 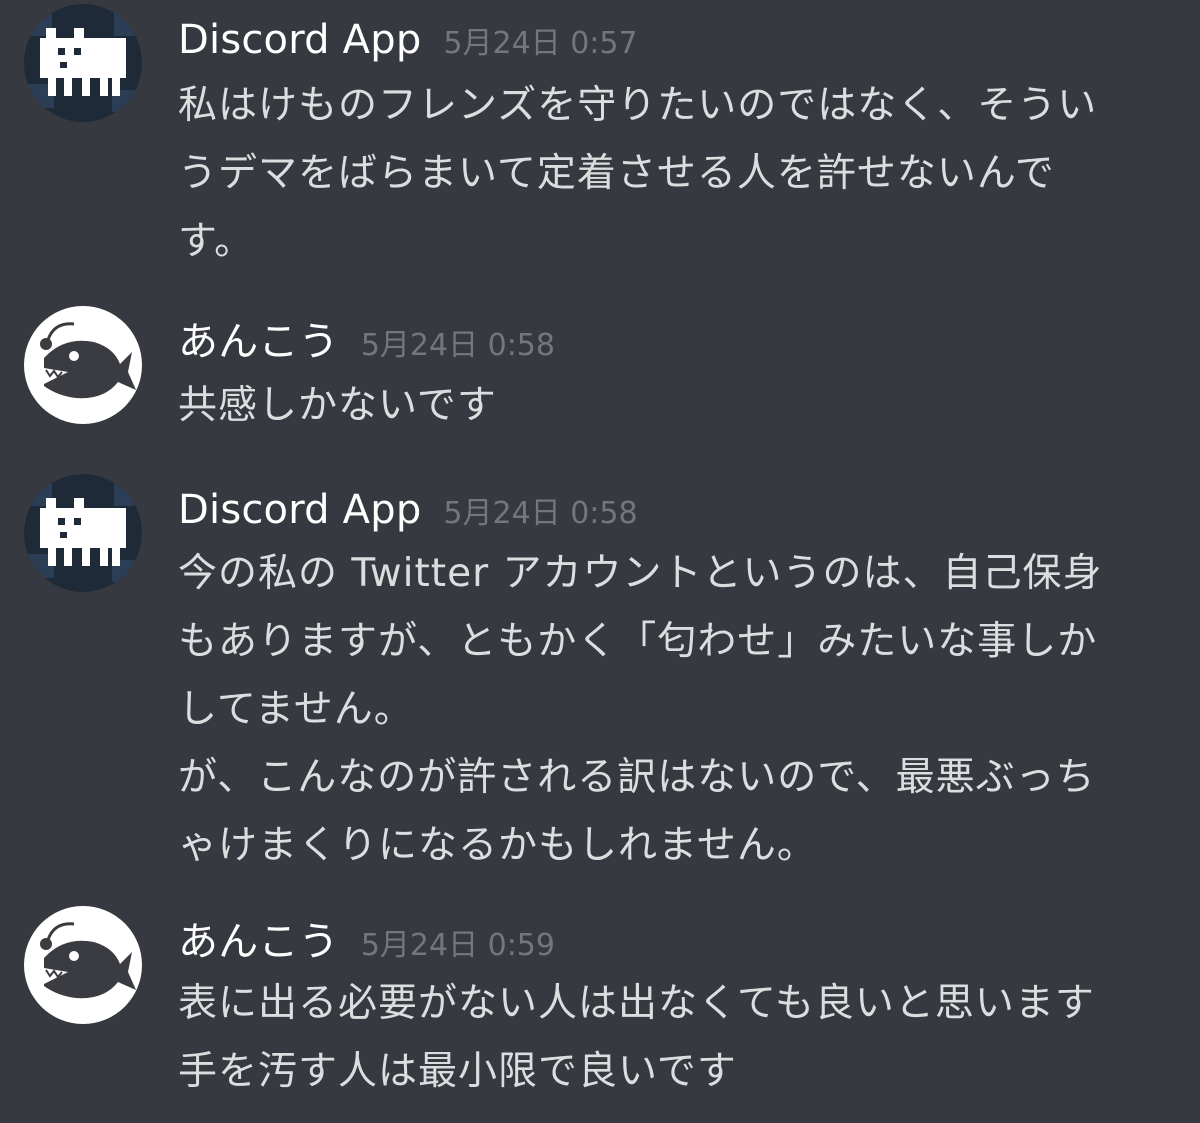 I want to click on message-header: Discord App 5月24日 0:57, so click(x=408, y=40).